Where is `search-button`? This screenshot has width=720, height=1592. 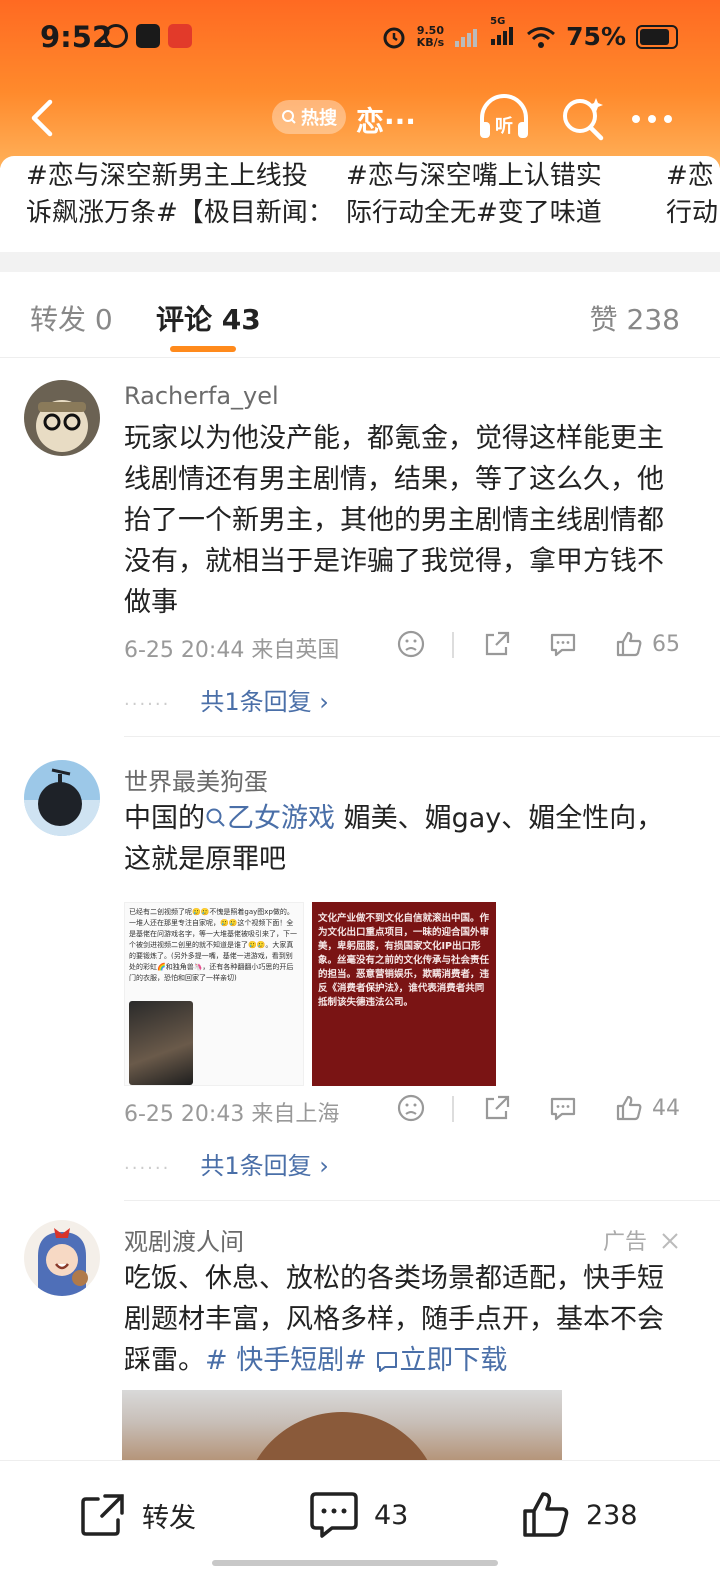
search-button is located at coordinates (583, 118).